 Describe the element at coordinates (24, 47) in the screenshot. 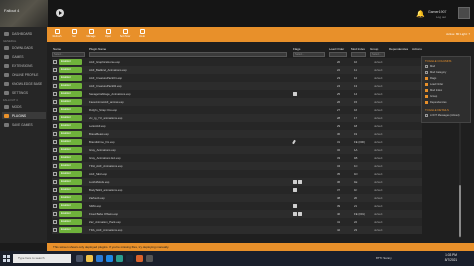

I see `sidebar-item-downloads: DOWNLOADS` at that location.